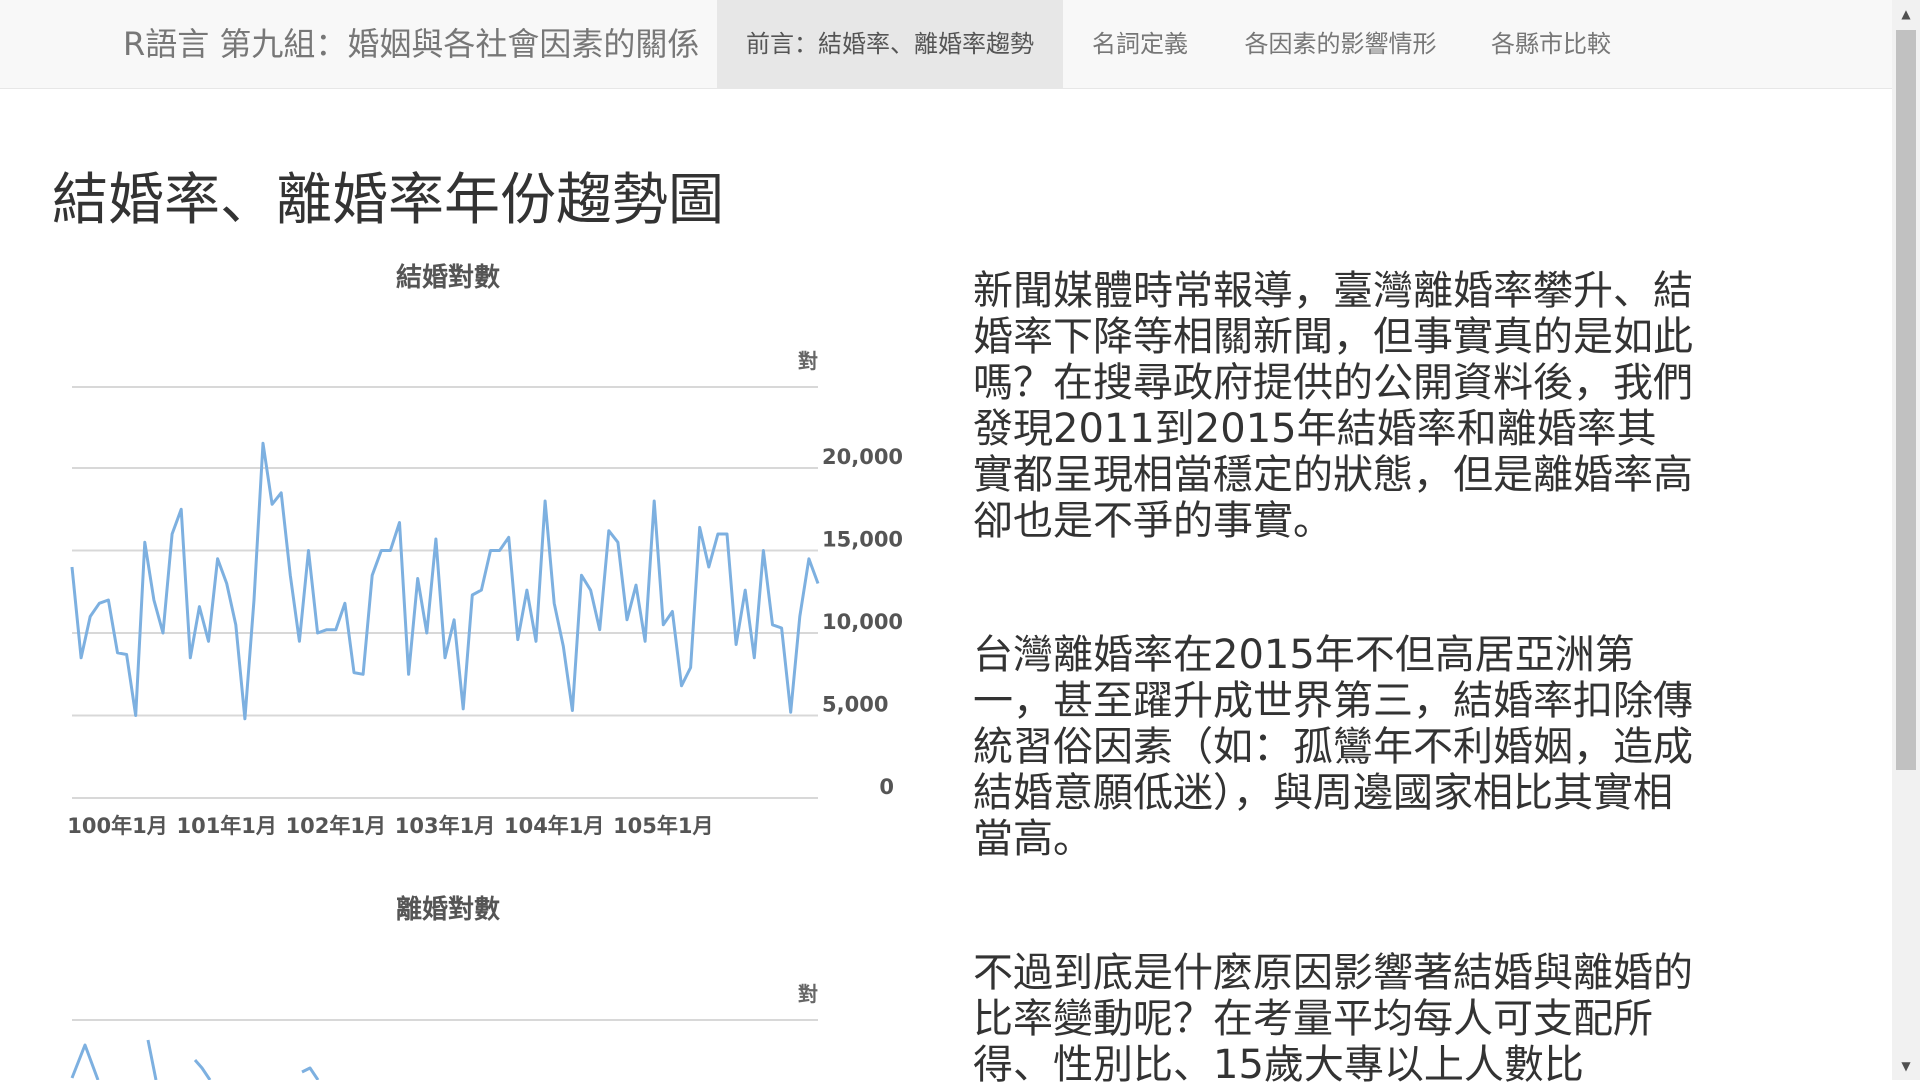 The image size is (1920, 1088). I want to click on marriage-chart-y-tick-label: 5,000, so click(855, 705).